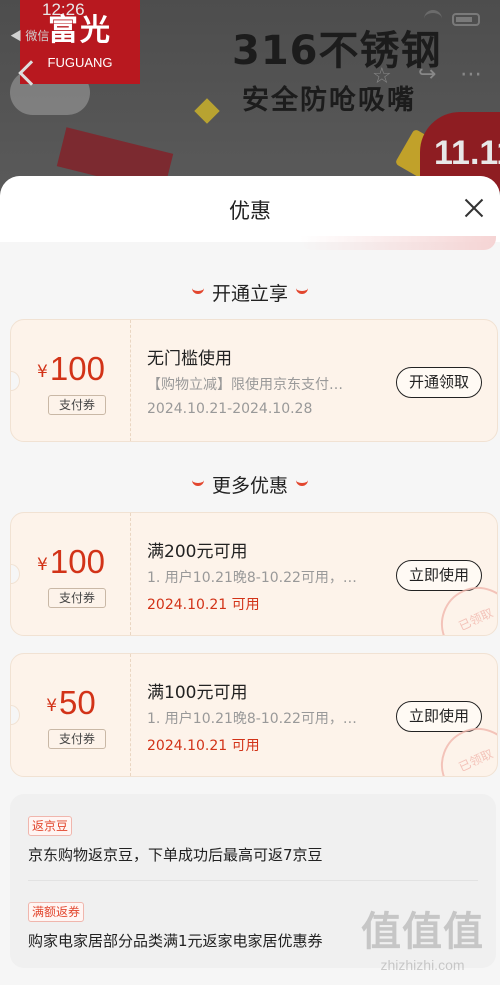 This screenshot has height=985, width=500. Describe the element at coordinates (466, 19) in the screenshot. I see `battery-icon` at that location.